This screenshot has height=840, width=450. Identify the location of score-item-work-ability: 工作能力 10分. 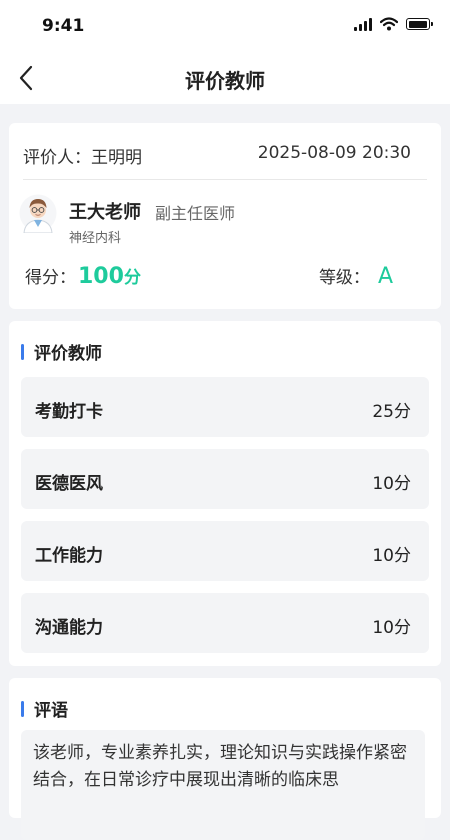
(225, 551).